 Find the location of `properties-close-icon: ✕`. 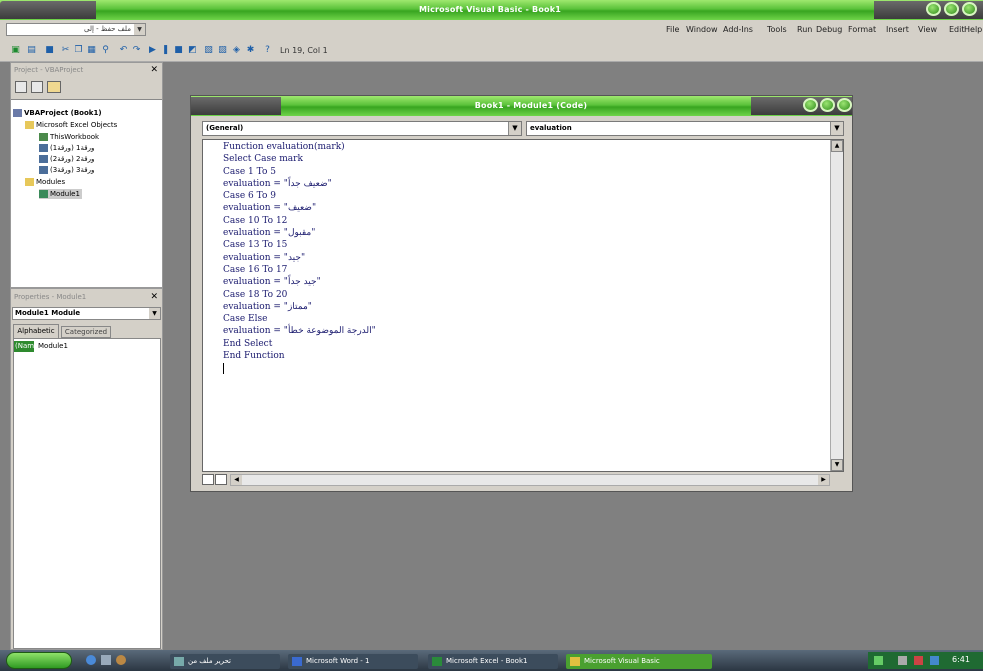

properties-close-icon: ✕ is located at coordinates (154, 297).